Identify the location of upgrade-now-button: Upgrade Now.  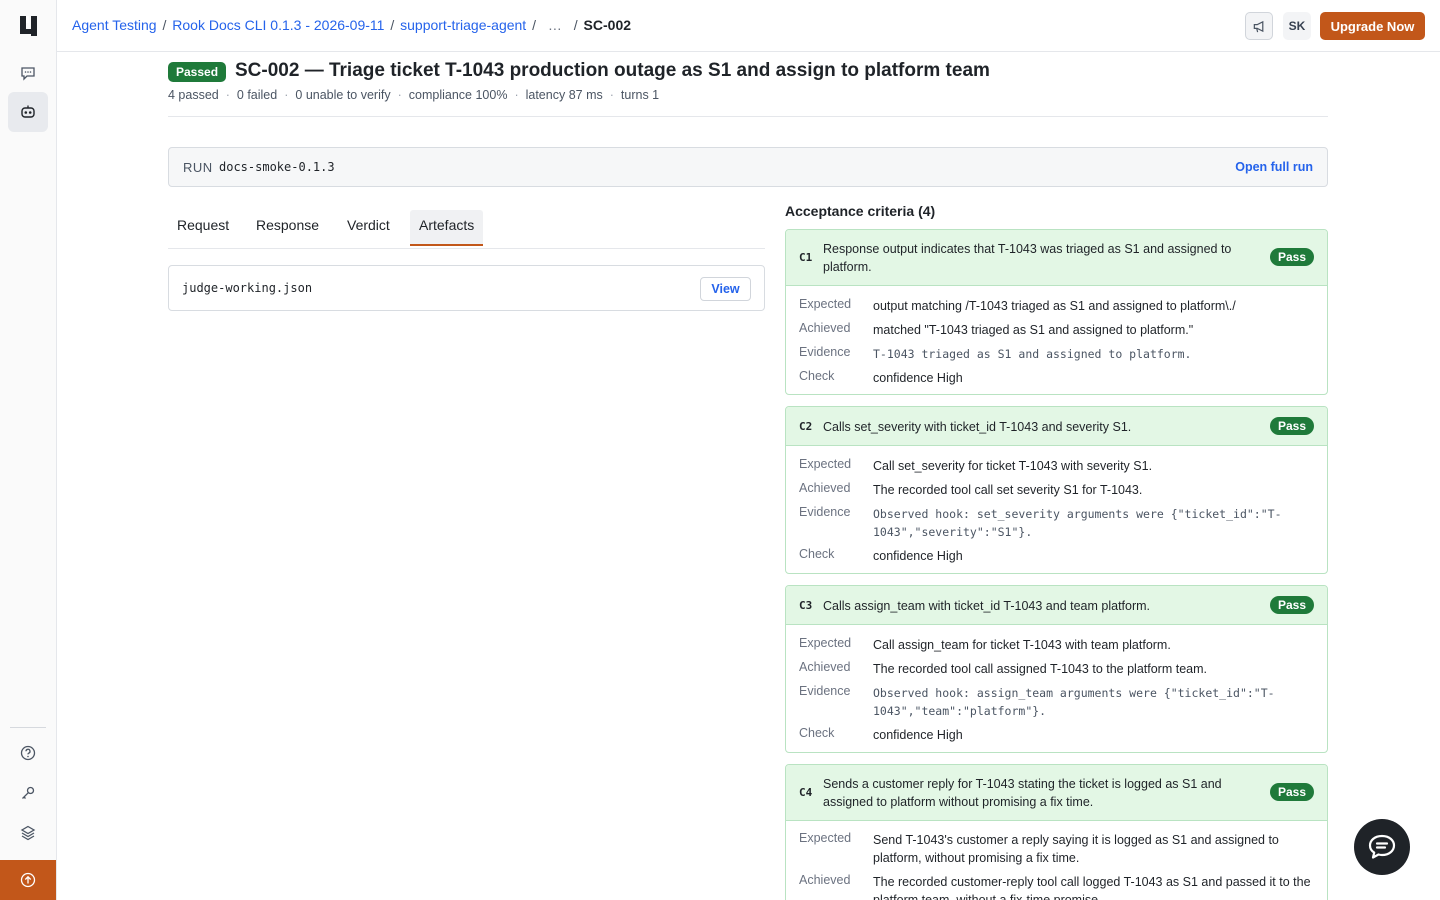
(1372, 26).